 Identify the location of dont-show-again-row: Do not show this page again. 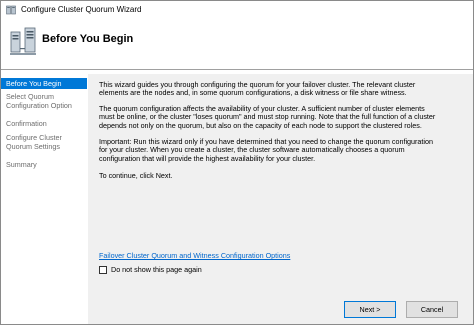
(150, 269).